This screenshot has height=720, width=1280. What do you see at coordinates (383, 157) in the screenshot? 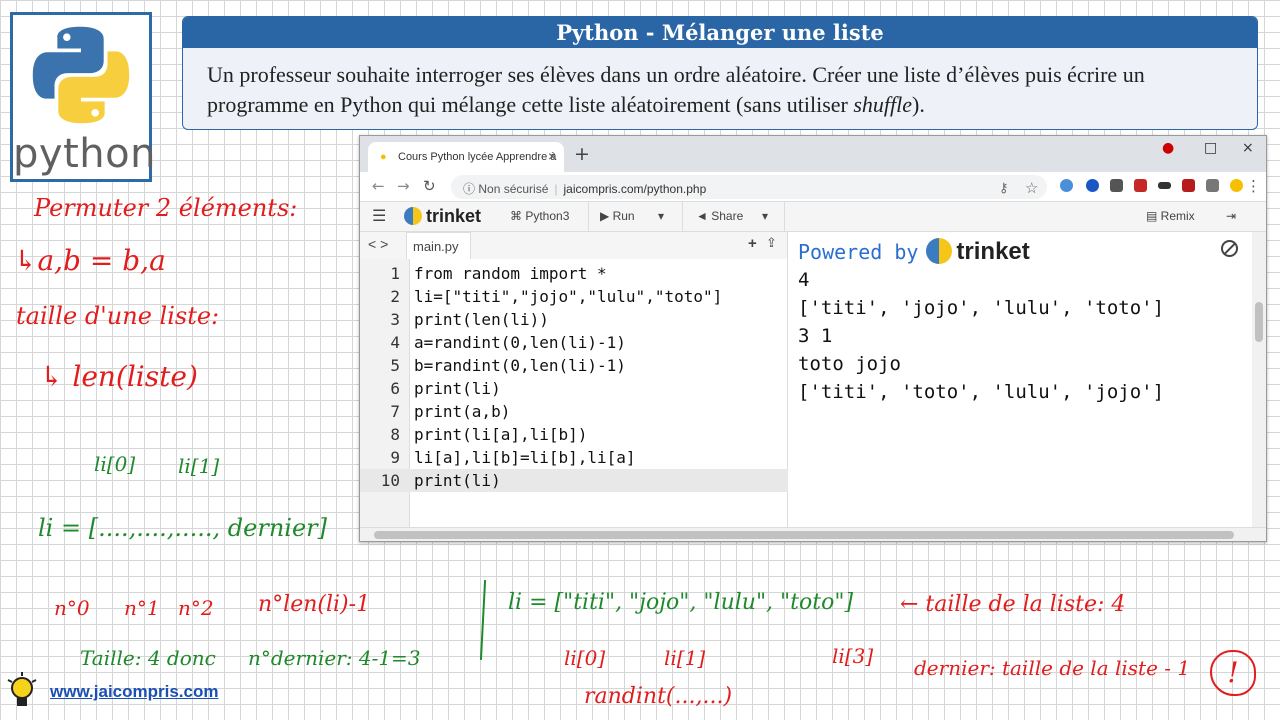
I see `lightbulb-favicon-icon: ●` at bounding box center [383, 157].